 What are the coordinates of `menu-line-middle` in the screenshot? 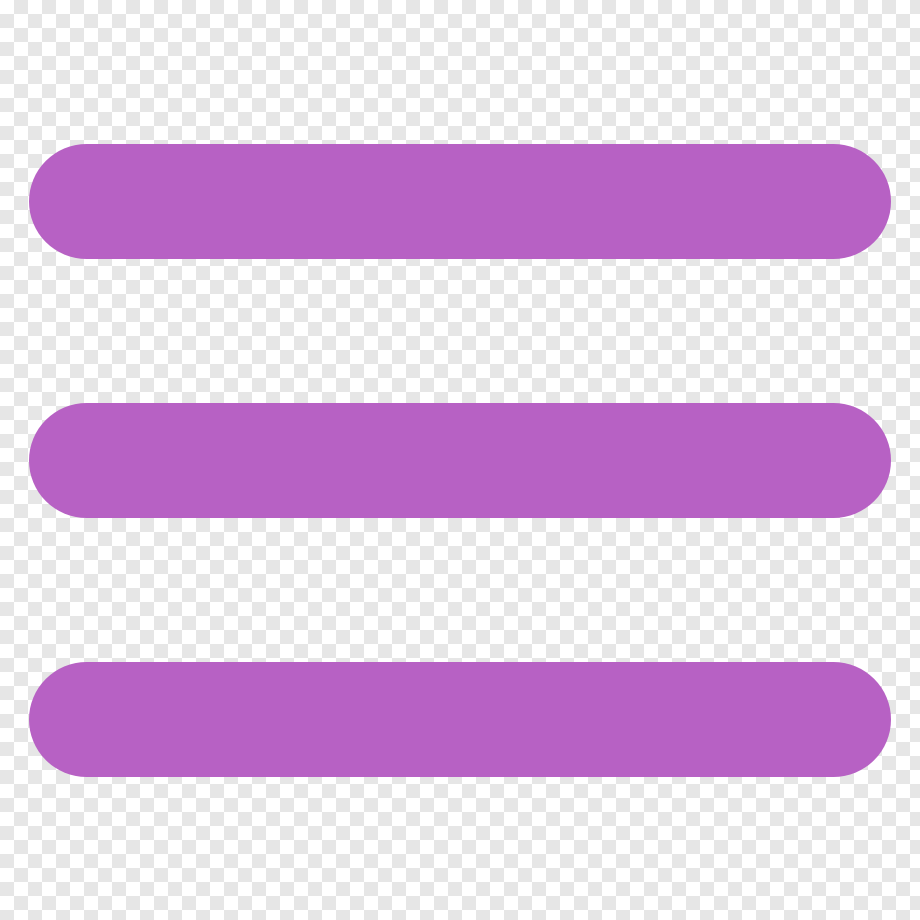 It's located at (460, 460).